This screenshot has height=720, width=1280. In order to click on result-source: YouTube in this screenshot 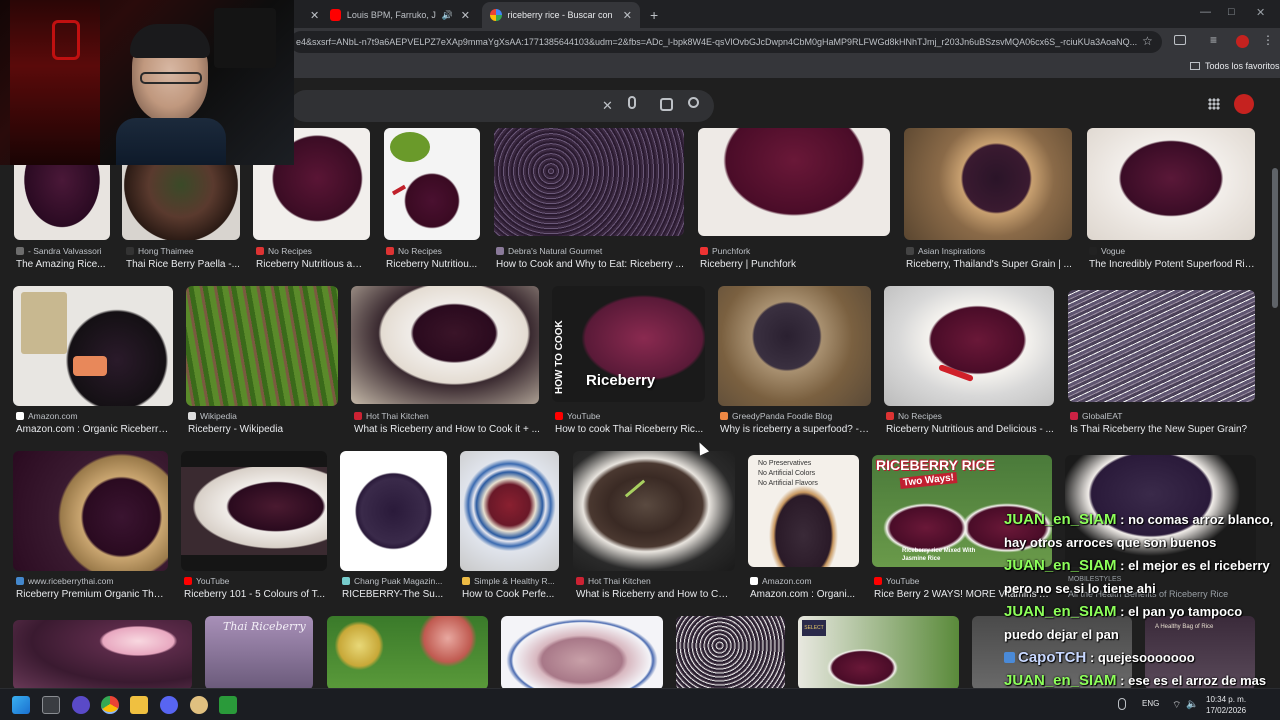, I will do `click(256, 581)`.